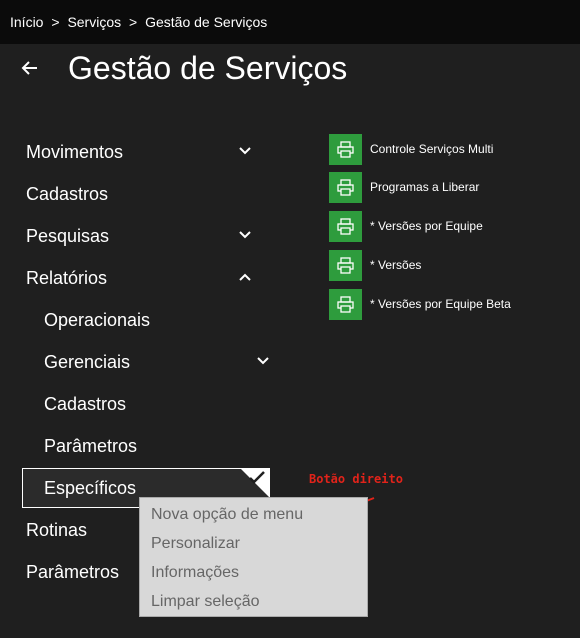 The width and height of the screenshot is (580, 638). I want to click on back-arrow-icon, so click(29, 68).